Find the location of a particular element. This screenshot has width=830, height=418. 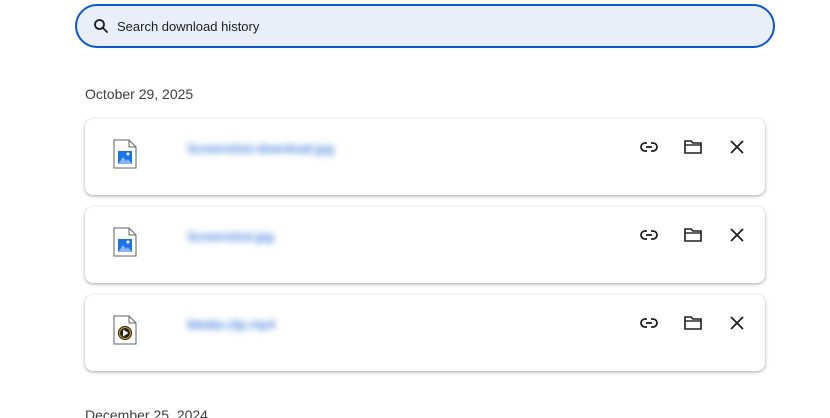

date-heading: October 29, 2025 is located at coordinates (139, 94).